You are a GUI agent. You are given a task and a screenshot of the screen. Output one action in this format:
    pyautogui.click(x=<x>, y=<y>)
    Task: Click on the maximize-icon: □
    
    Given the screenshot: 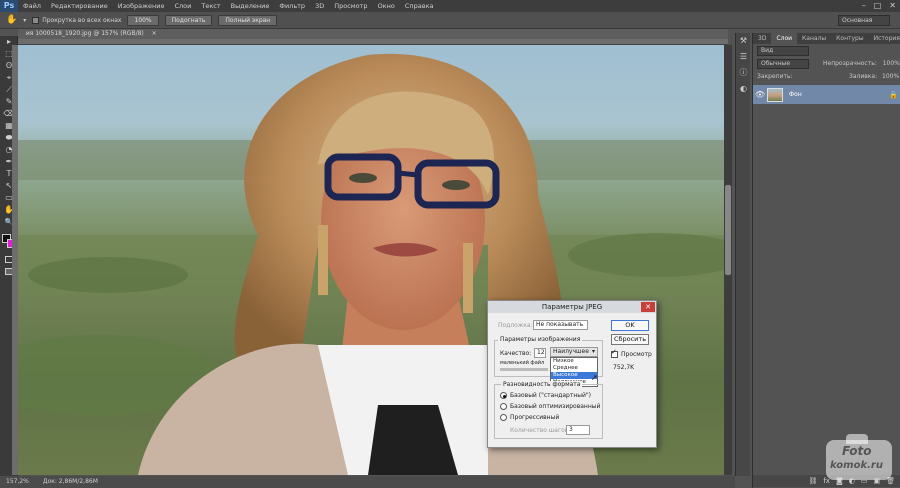 What is the action you would take?
    pyautogui.click(x=878, y=6)
    